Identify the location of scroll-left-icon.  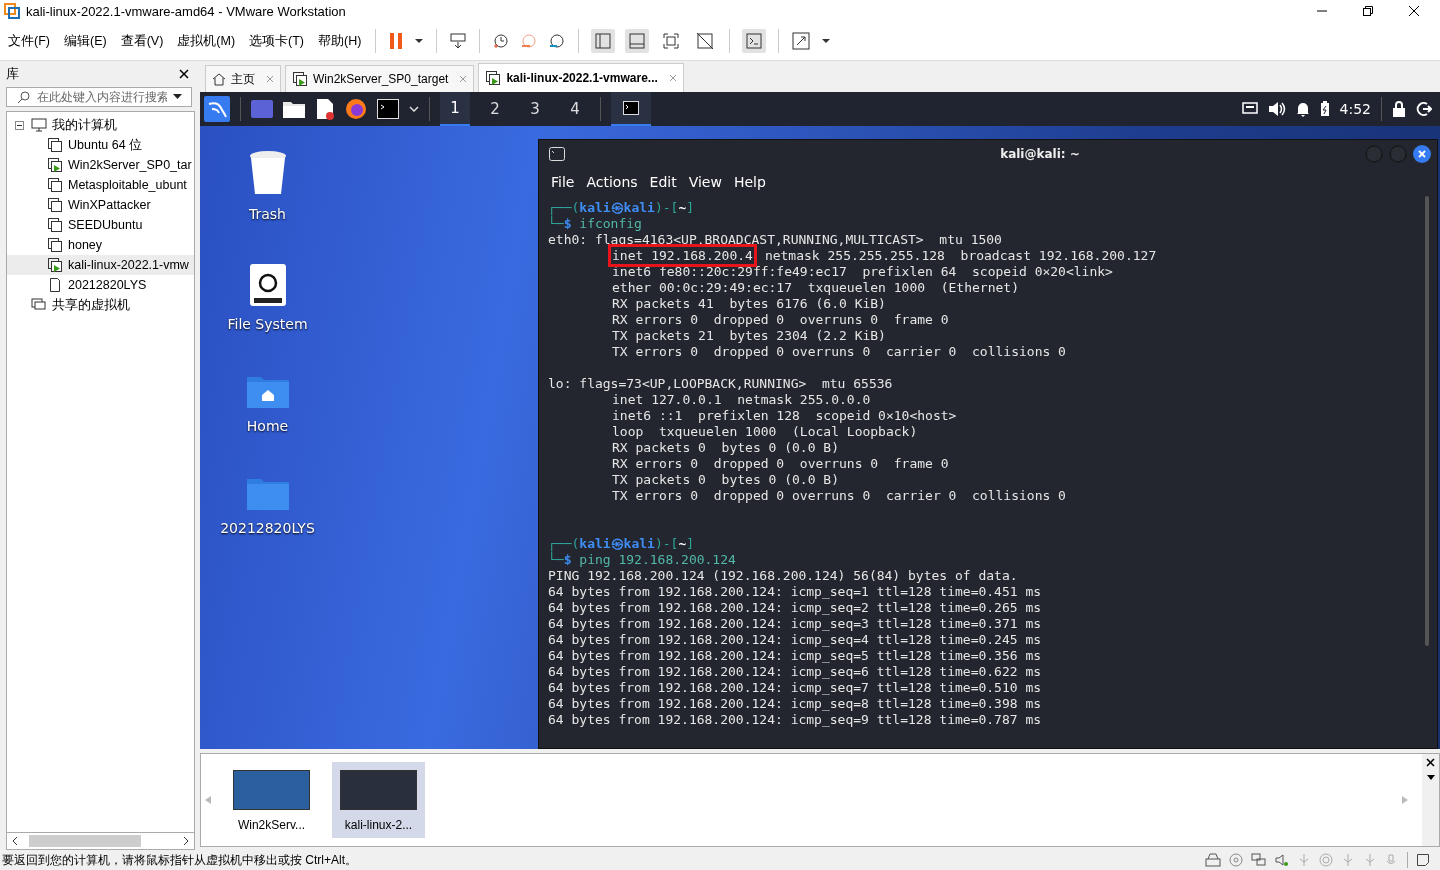
(15, 841).